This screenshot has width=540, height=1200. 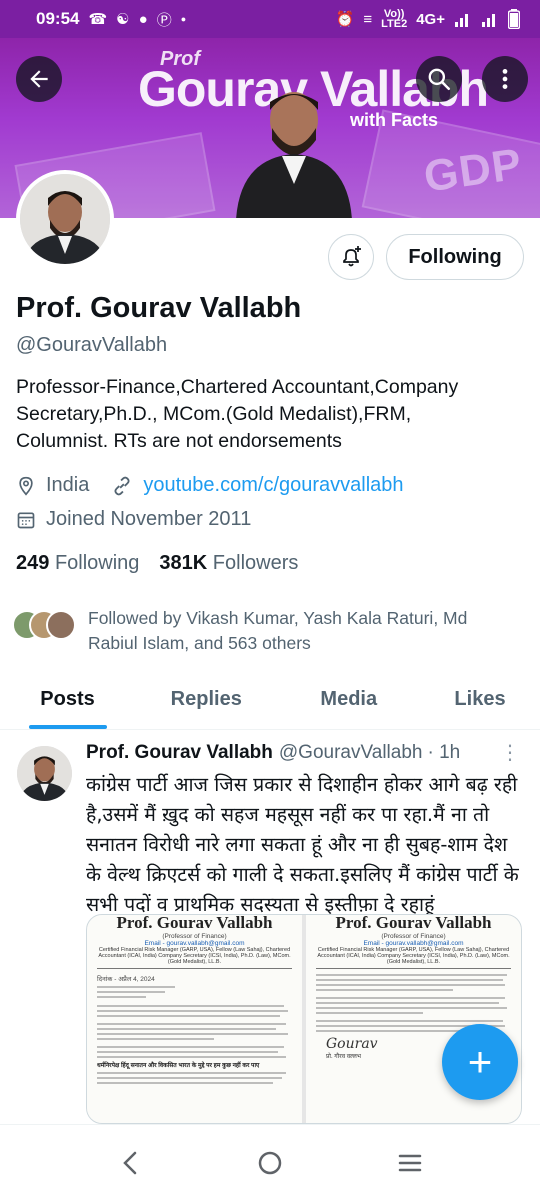 I want to click on nav-home-button, so click(x=270, y=1163).